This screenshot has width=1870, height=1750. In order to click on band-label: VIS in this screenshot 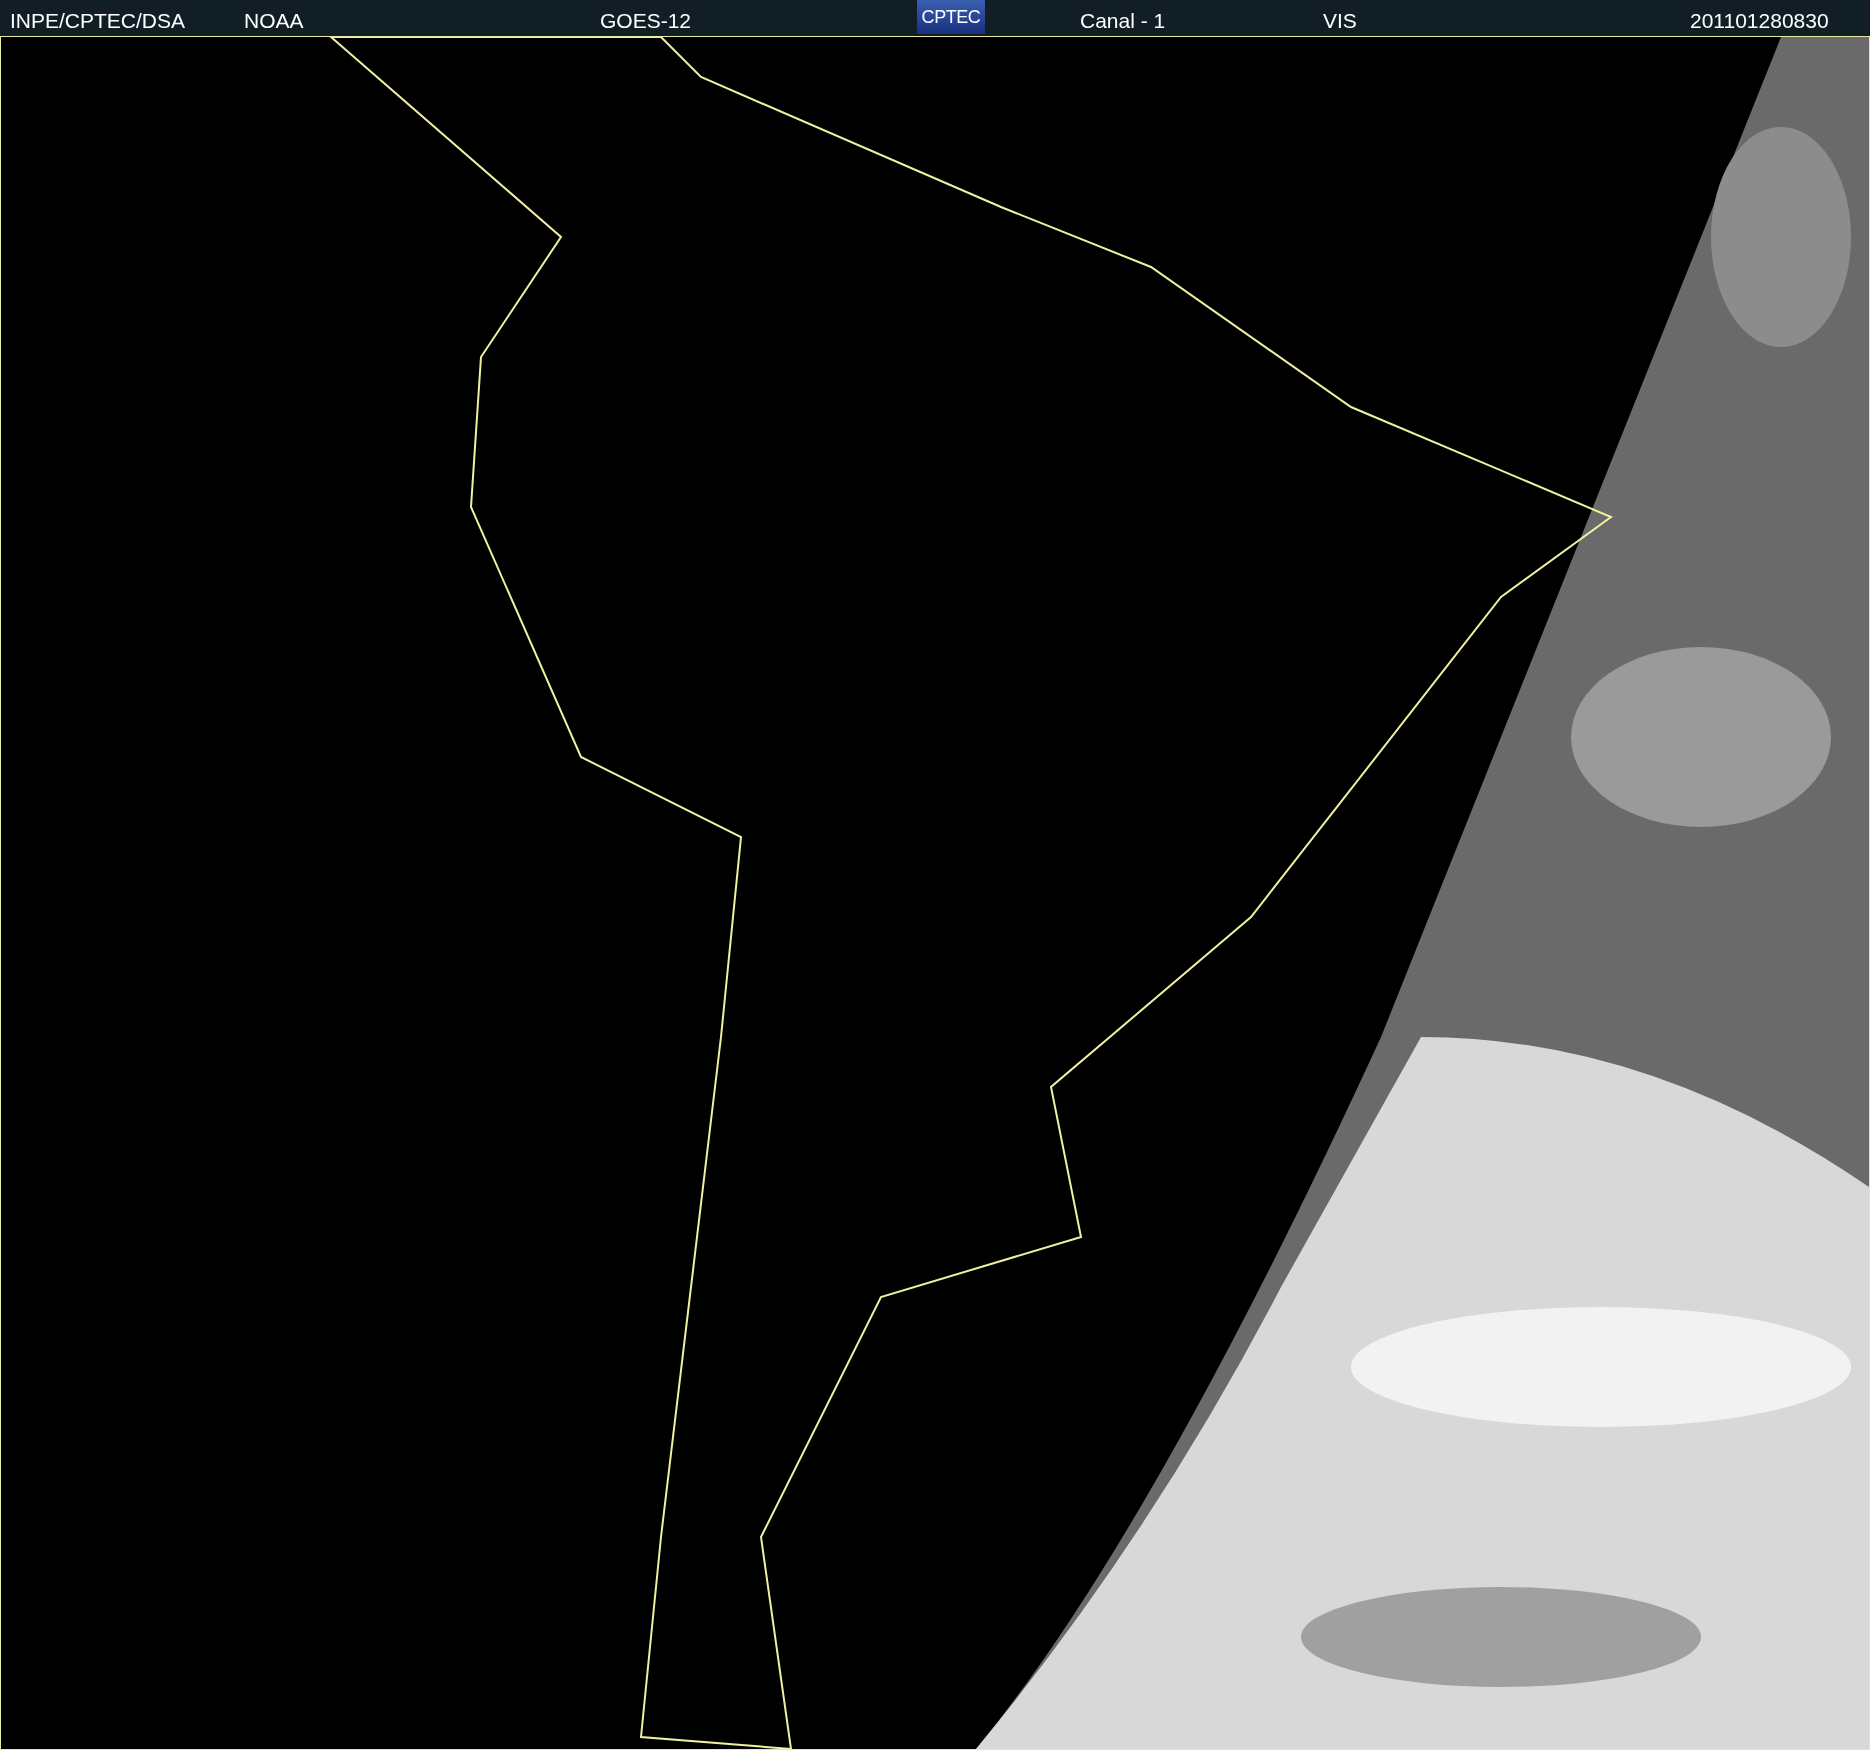, I will do `click(1340, 21)`.